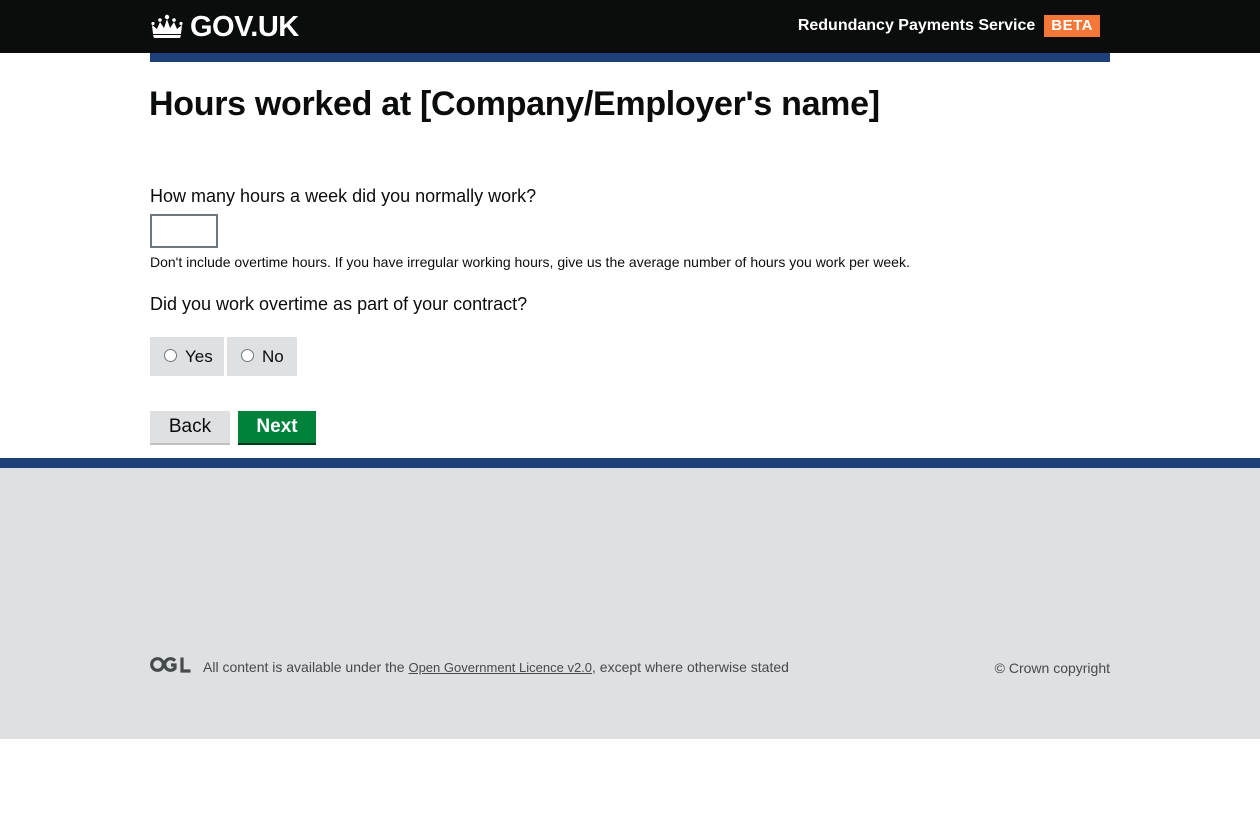 This screenshot has height=833, width=1260. I want to click on service-name-link: Redundancy Payments Service, so click(916, 26).